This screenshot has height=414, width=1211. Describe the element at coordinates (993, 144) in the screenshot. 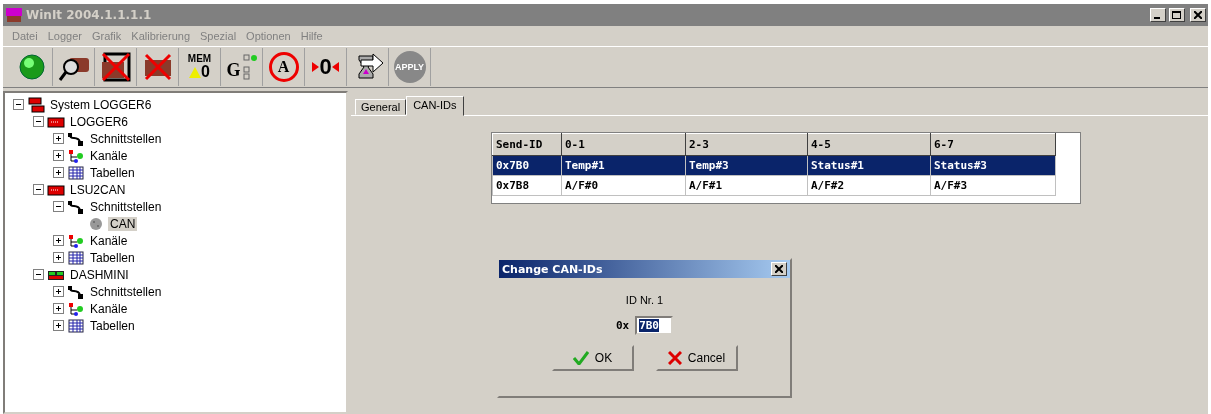

I see `column-header: 6-7` at that location.